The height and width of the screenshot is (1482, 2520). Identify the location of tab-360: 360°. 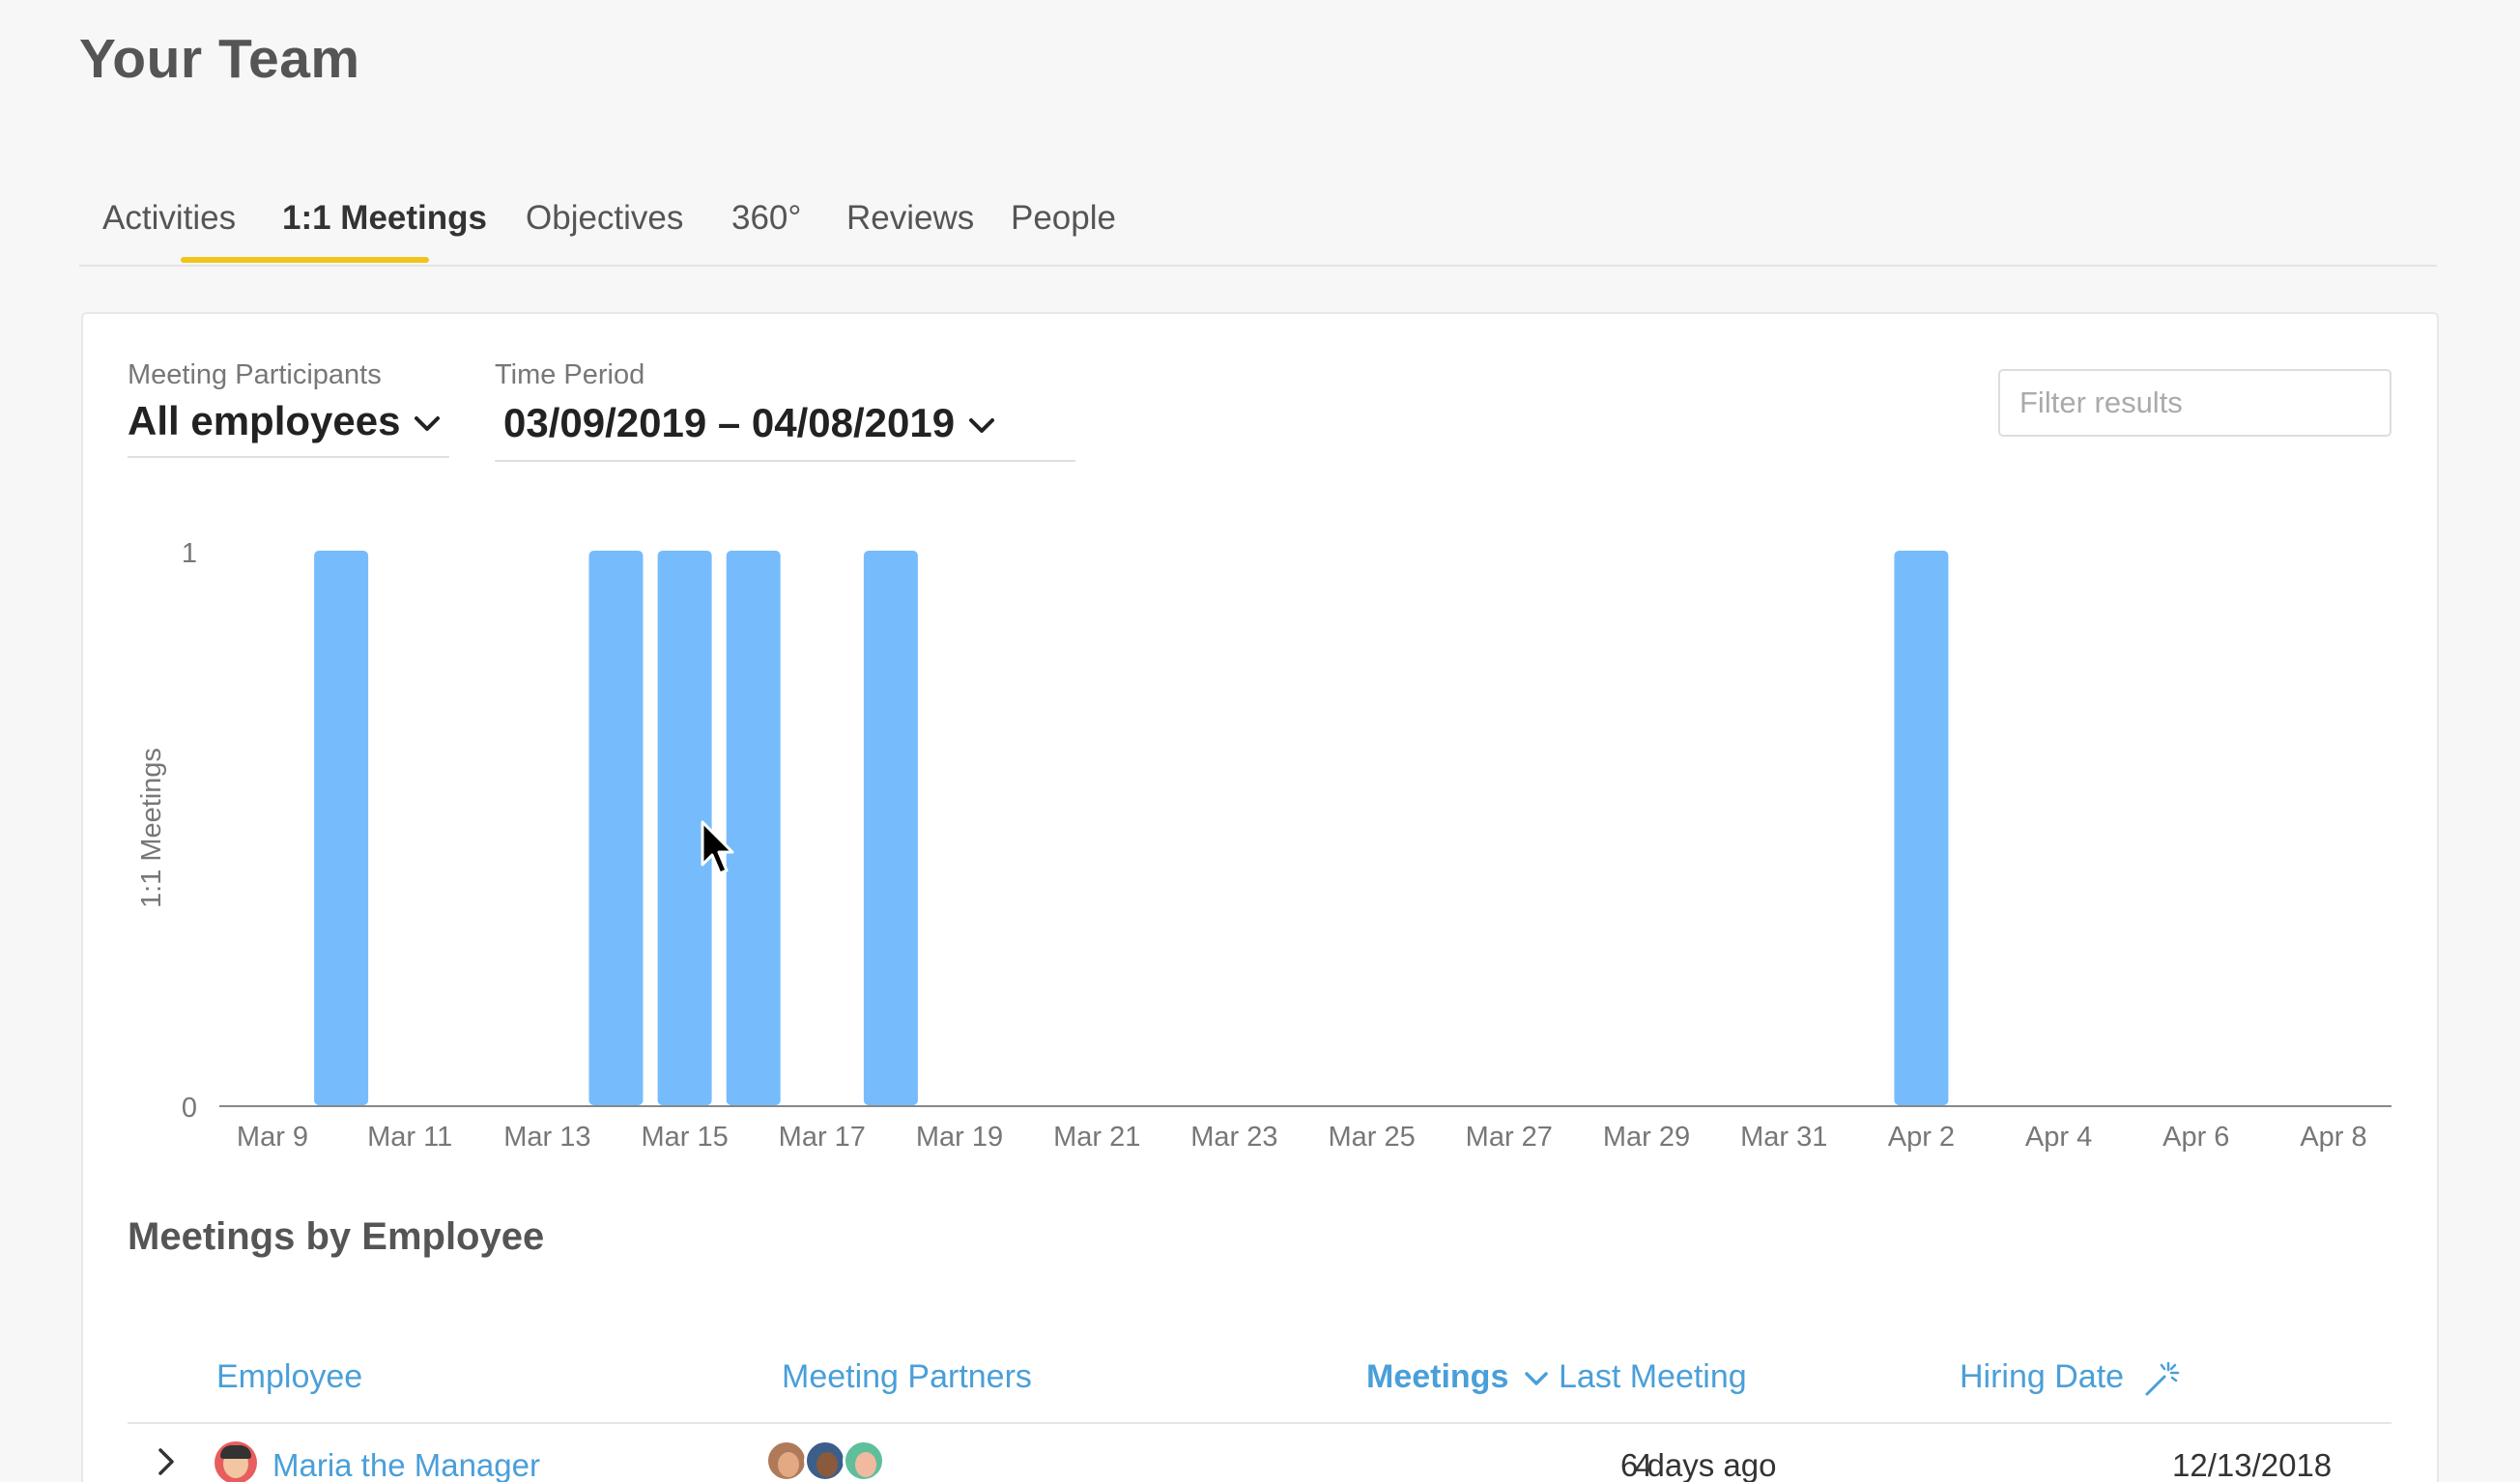
(766, 218).